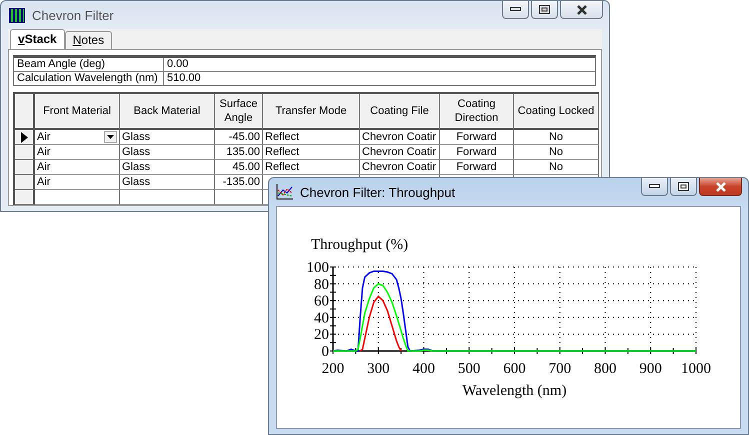  Describe the element at coordinates (239, 137) in the screenshot. I see `table-cell: -45.00` at that location.